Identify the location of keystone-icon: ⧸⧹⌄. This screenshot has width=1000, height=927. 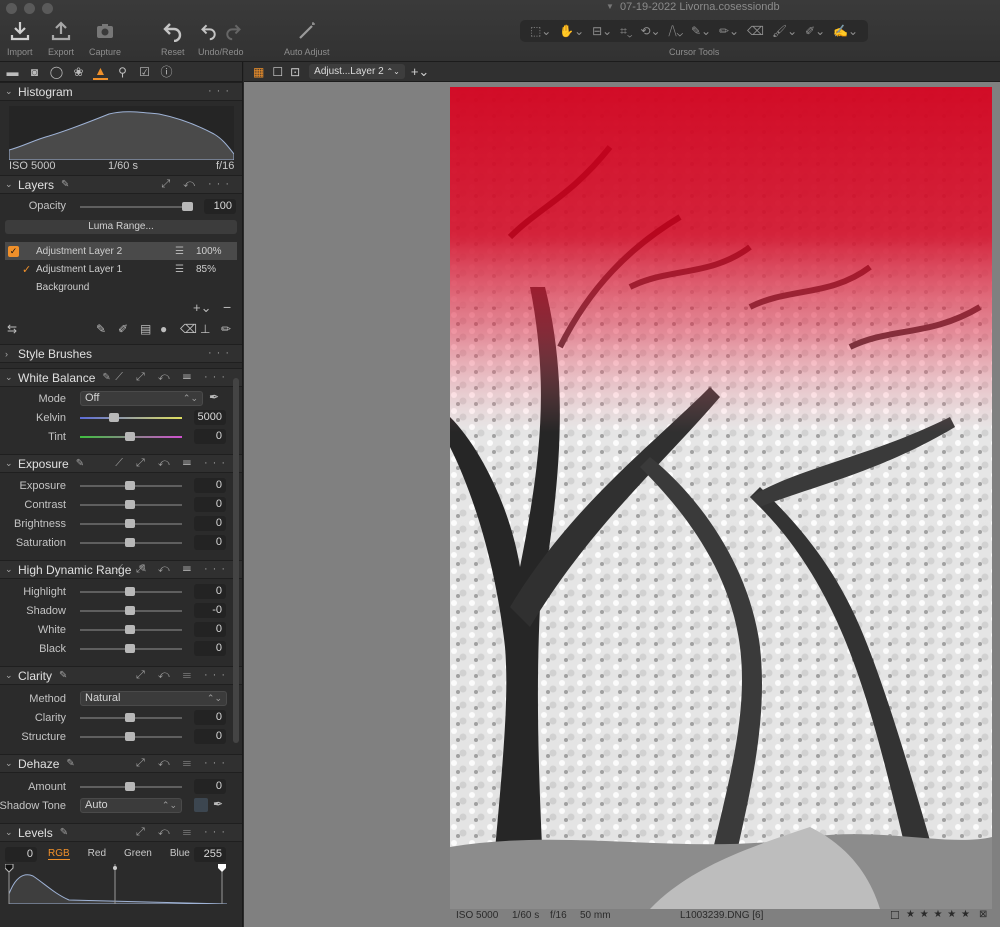
(675, 31).